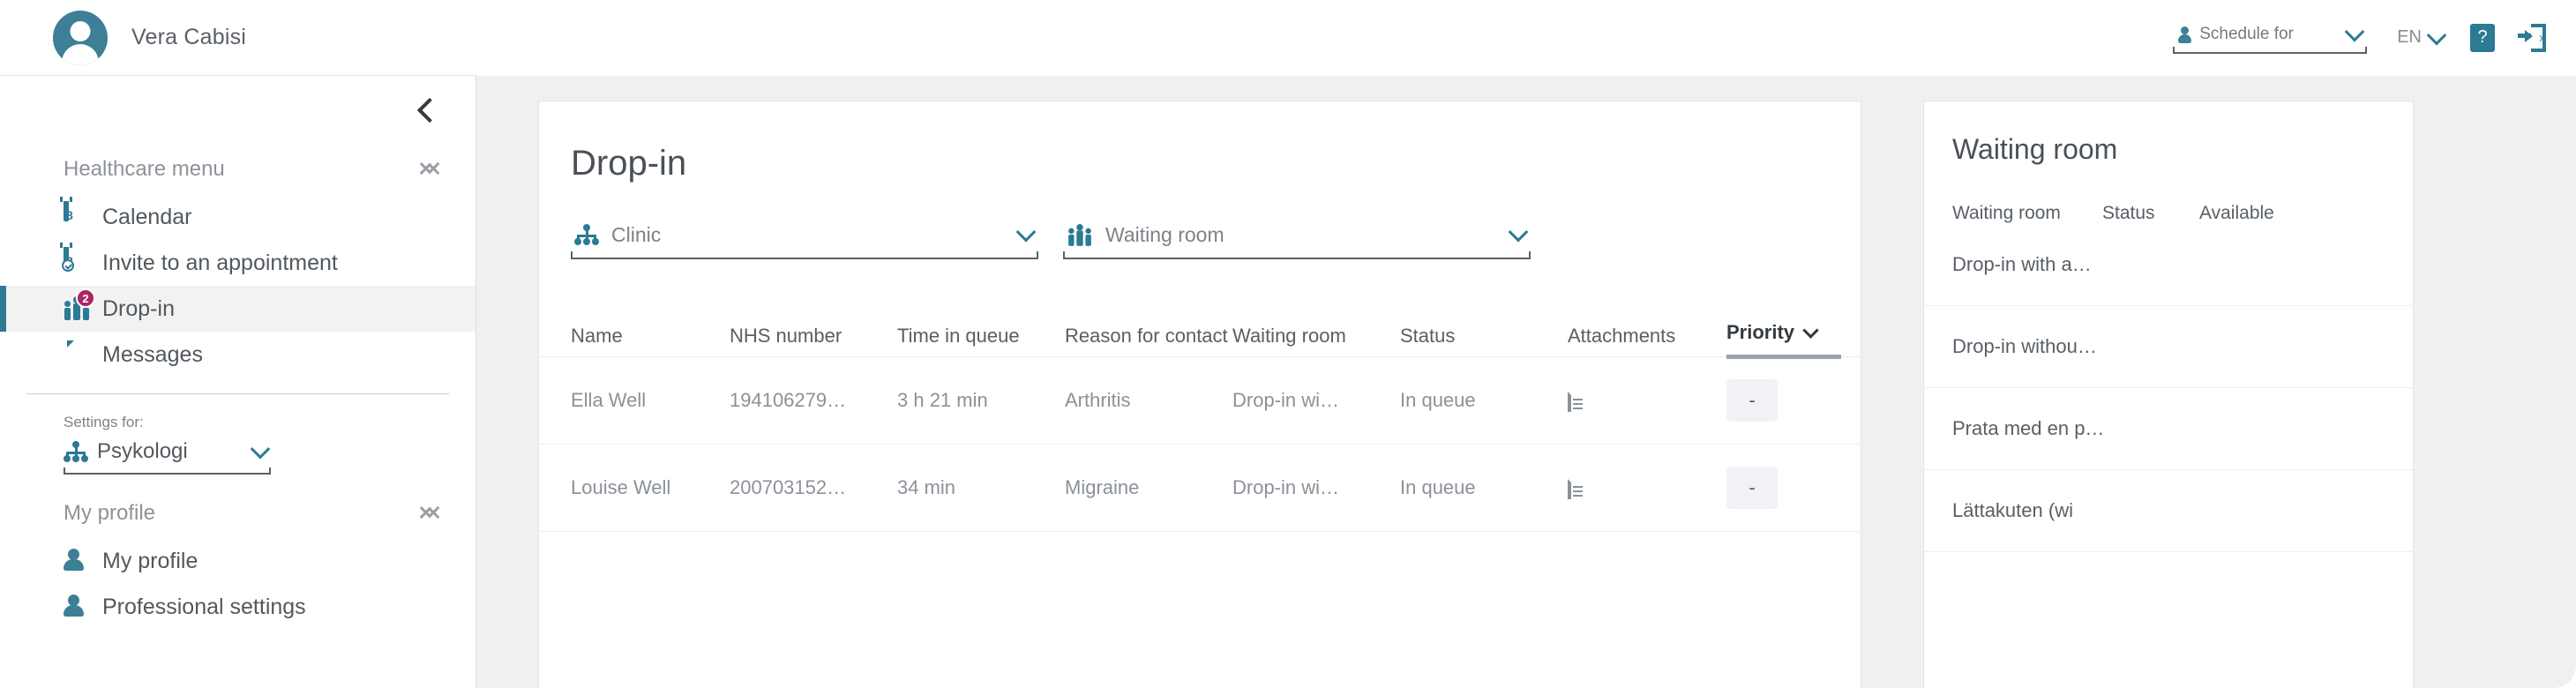 The width and height of the screenshot is (2576, 688). Describe the element at coordinates (80, 54) in the screenshot. I see `avatar-body` at that location.